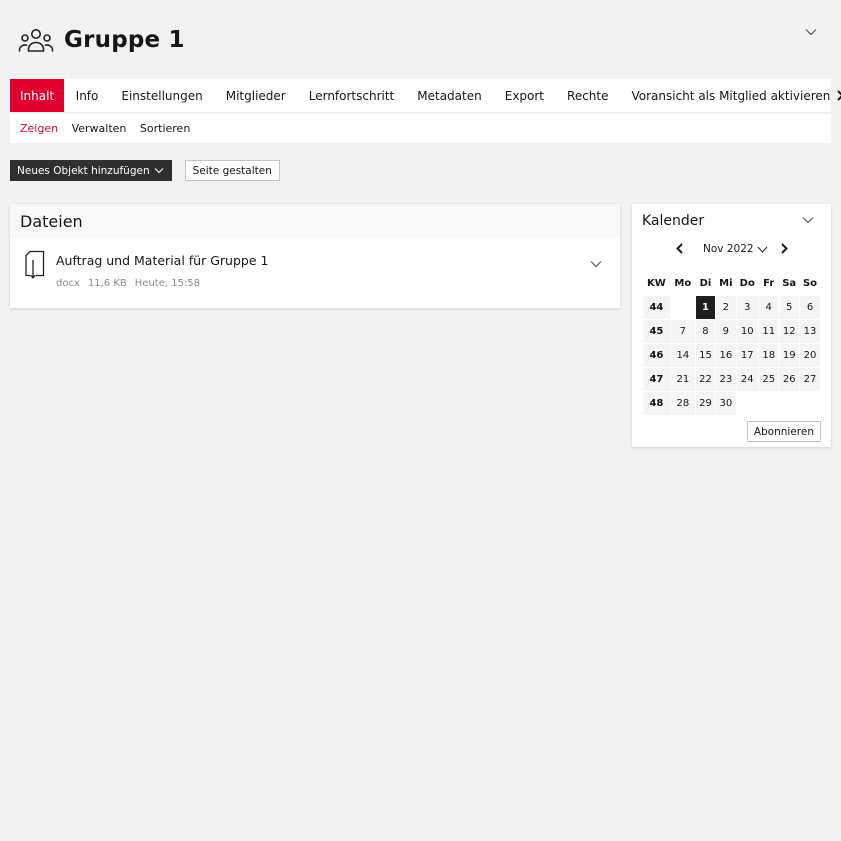  I want to click on subtab-zeigen: Zeigen, so click(39, 128).